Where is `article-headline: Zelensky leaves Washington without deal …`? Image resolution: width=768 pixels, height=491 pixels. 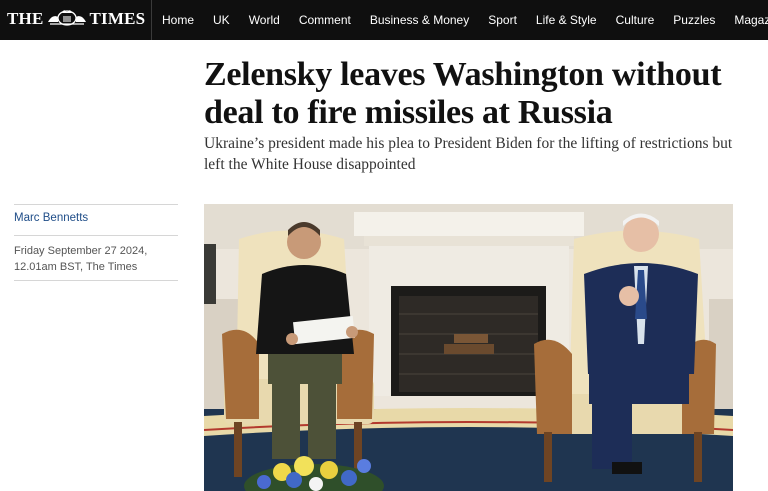 article-headline: Zelensky leaves Washington without deal … is located at coordinates (463, 93).